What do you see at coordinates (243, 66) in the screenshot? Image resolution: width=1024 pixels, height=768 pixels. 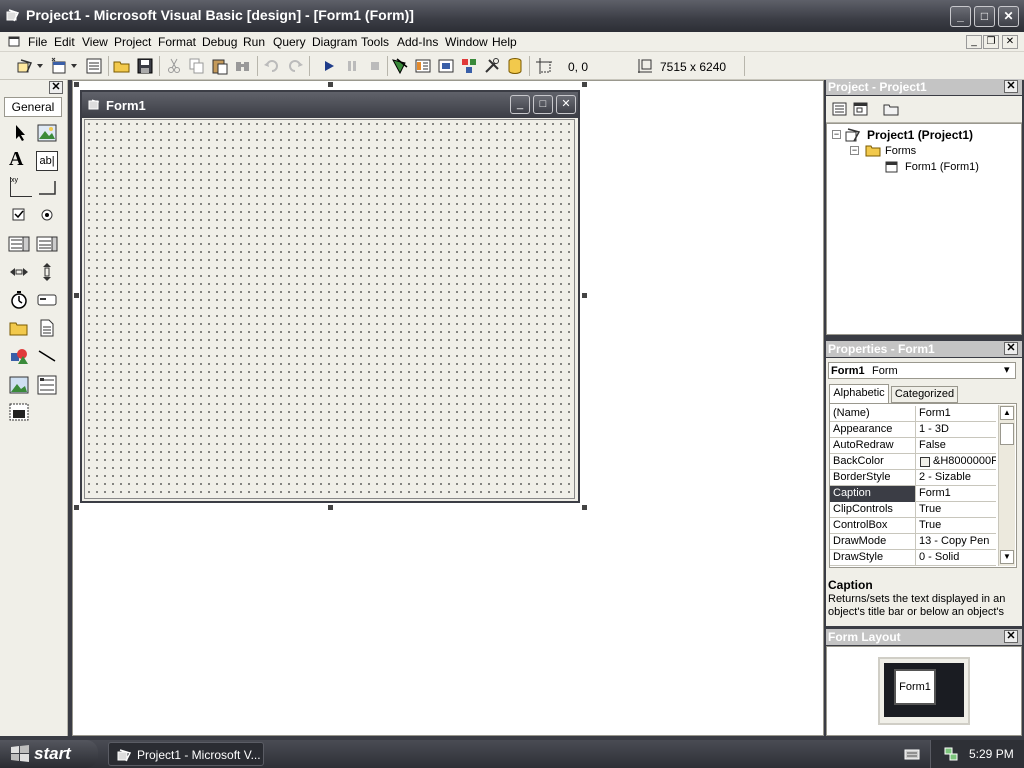 I see `find-icon` at bounding box center [243, 66].